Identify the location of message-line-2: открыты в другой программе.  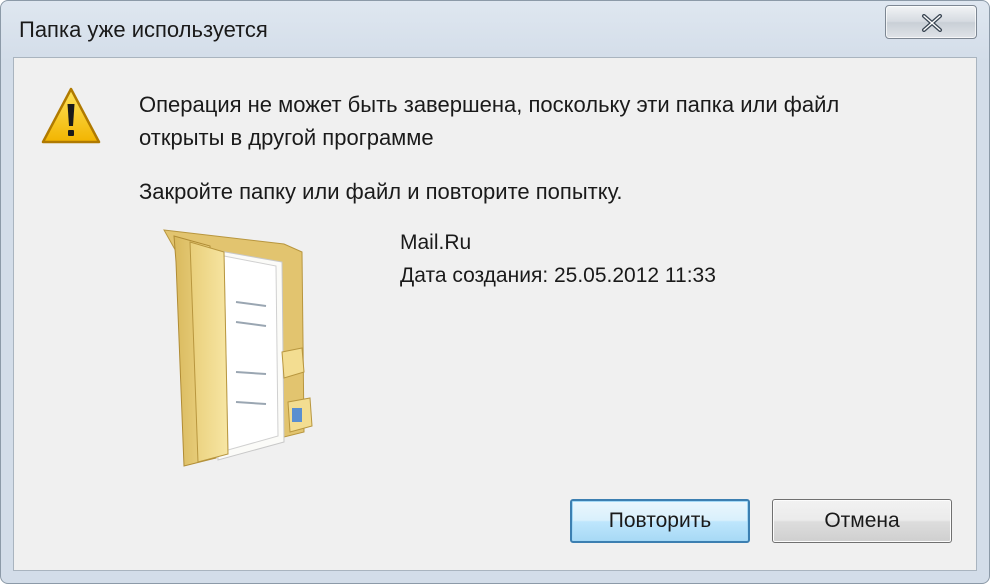
(286, 137).